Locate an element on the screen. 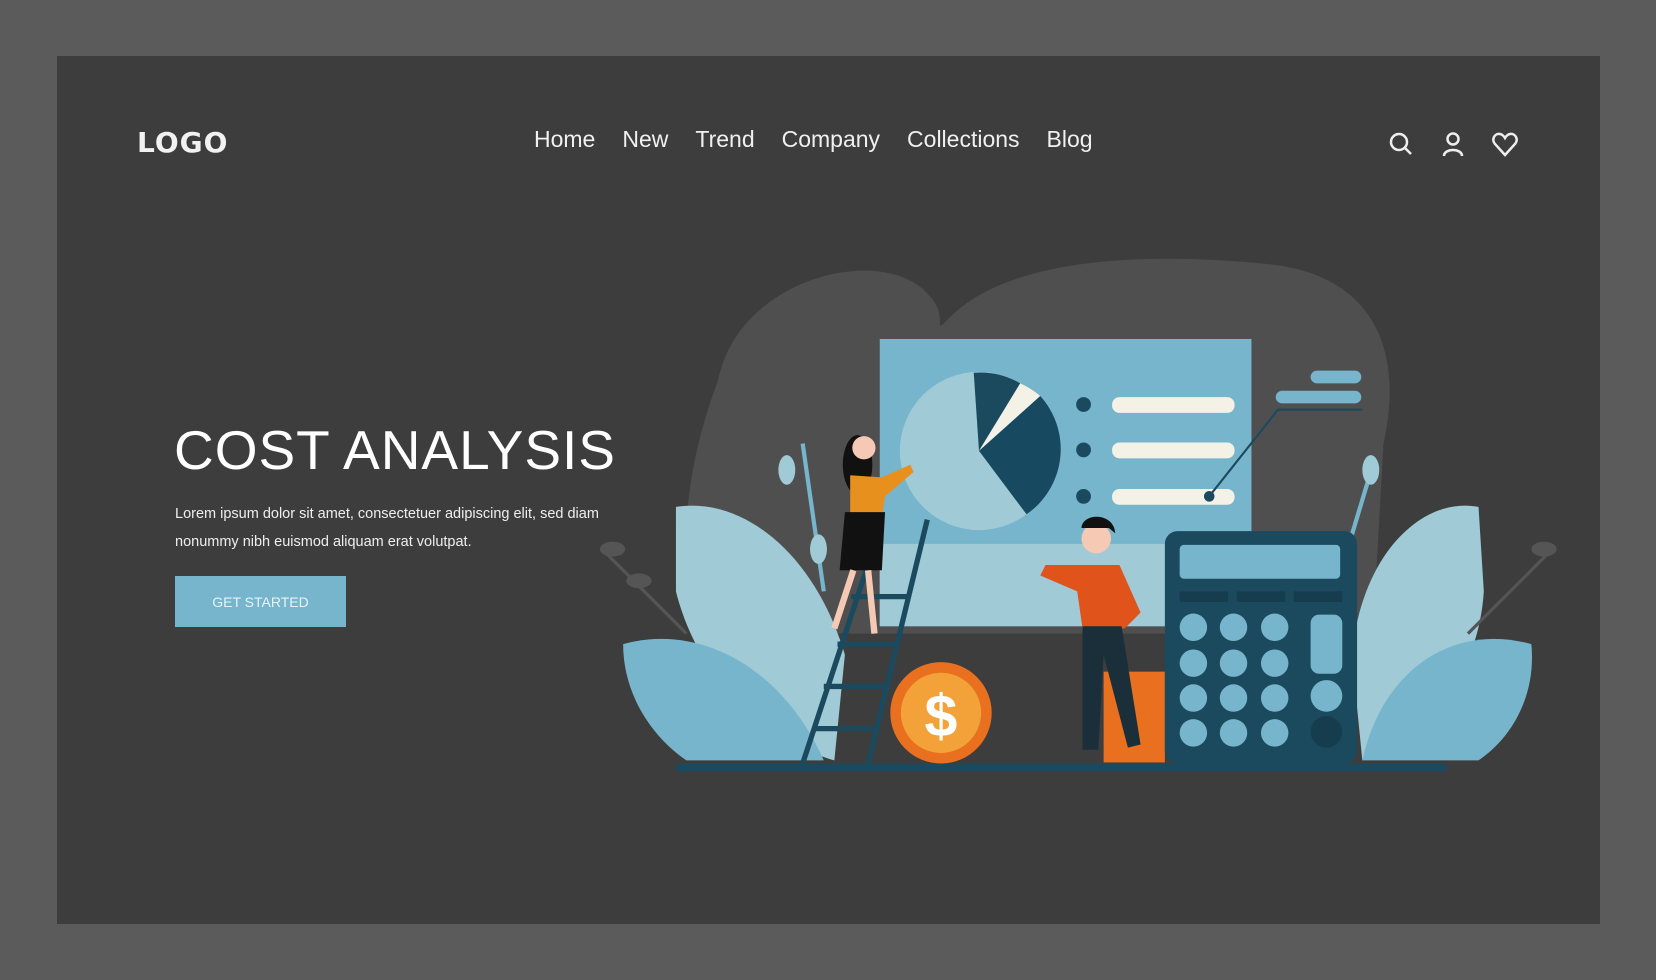  header-actions is located at coordinates (1453, 144).